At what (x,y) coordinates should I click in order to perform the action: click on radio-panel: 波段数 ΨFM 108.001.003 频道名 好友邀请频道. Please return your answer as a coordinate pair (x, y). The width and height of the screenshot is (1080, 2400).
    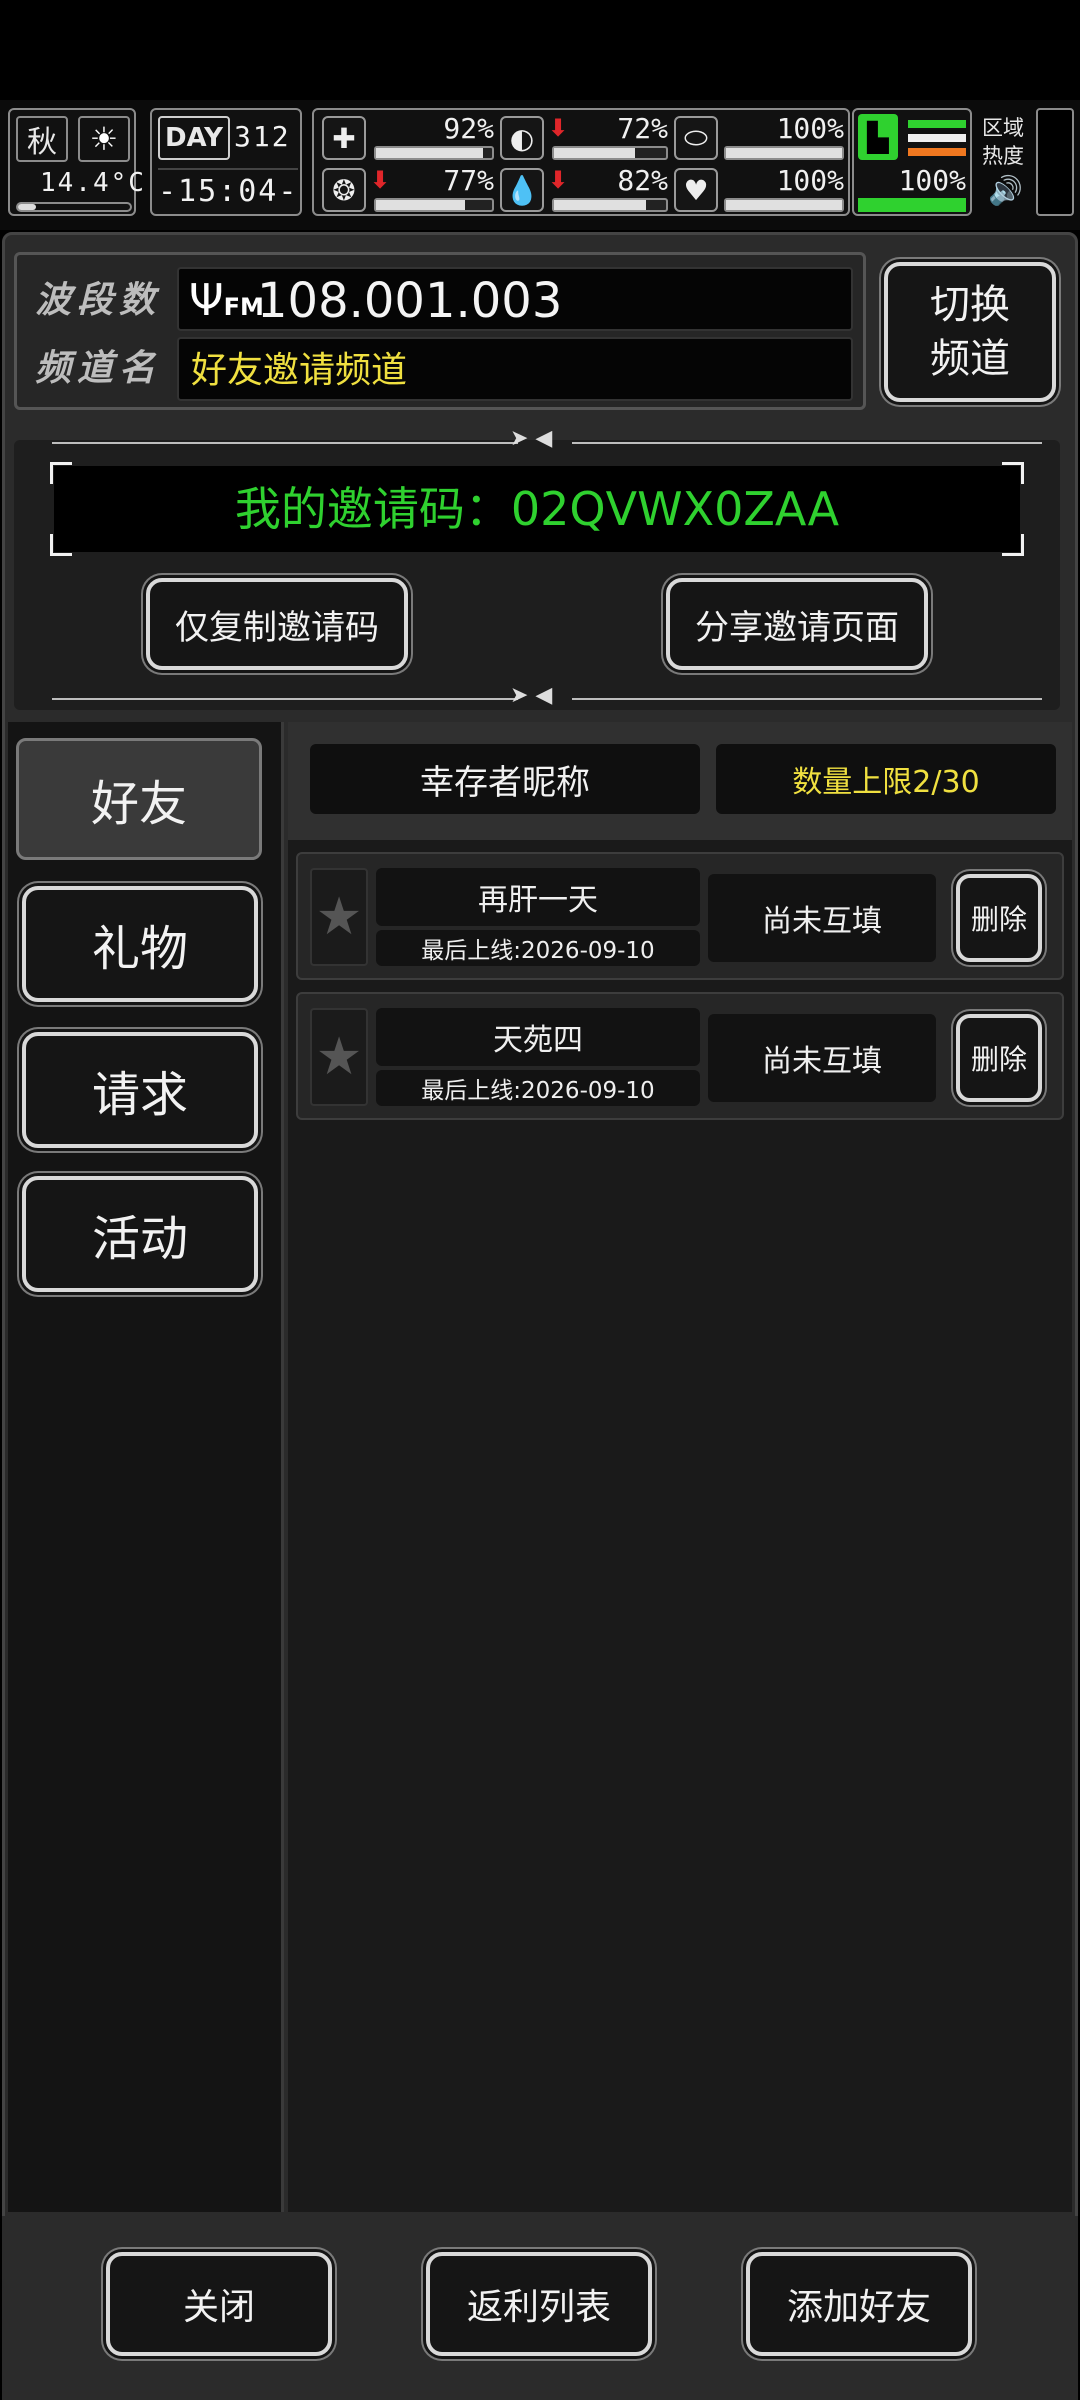
    Looking at the image, I should click on (440, 331).